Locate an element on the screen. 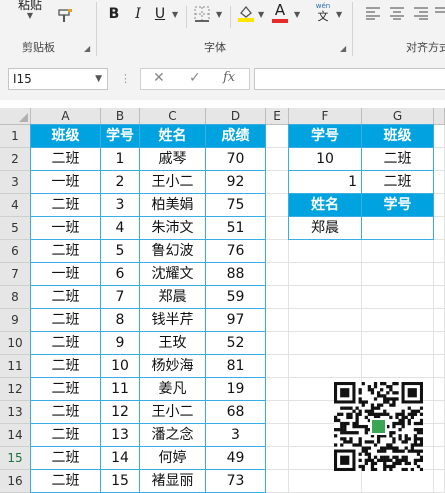 Image resolution: width=445 pixels, height=493 pixels. table-cell: 19 is located at coordinates (235, 389).